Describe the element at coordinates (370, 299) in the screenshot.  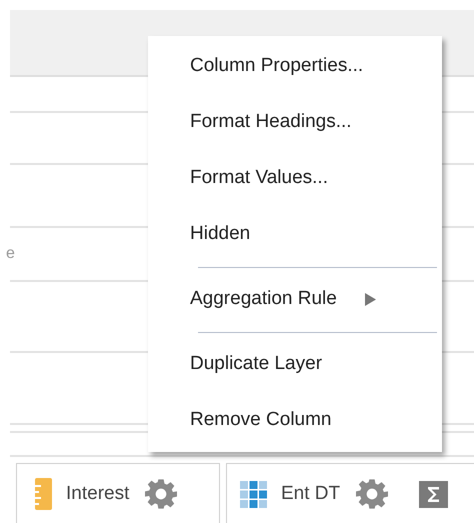
I see `submenu-arrow-icon` at that location.